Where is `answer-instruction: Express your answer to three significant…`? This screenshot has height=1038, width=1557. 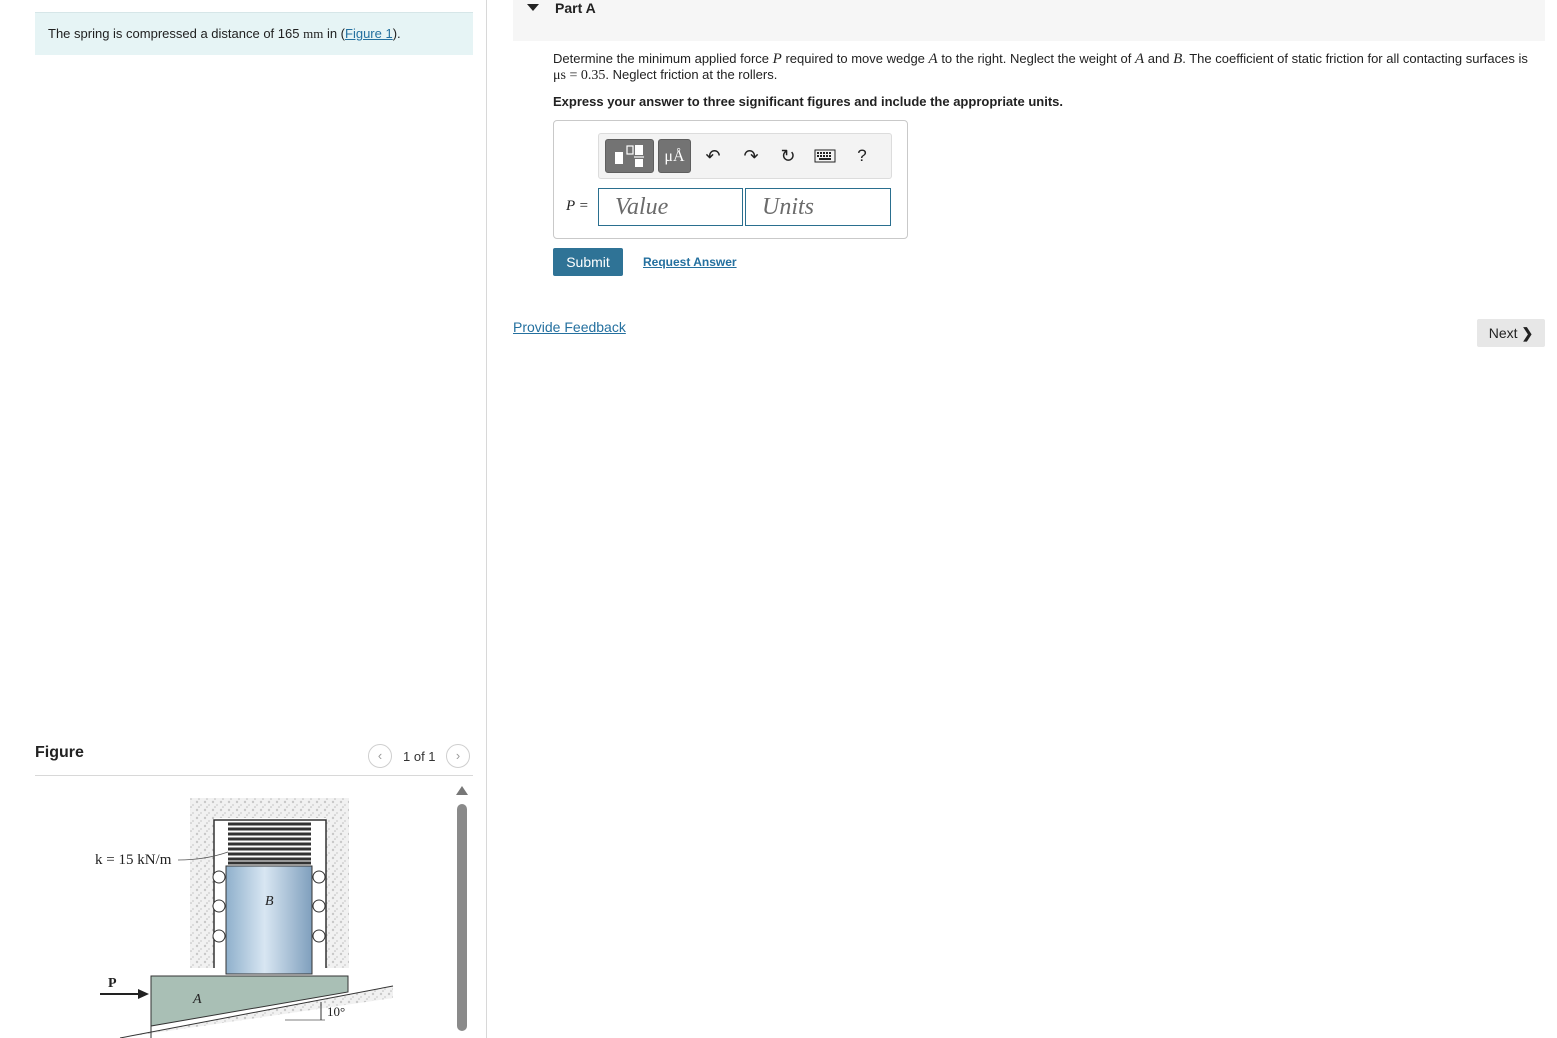 answer-instruction: Express your answer to three significant… is located at coordinates (808, 101).